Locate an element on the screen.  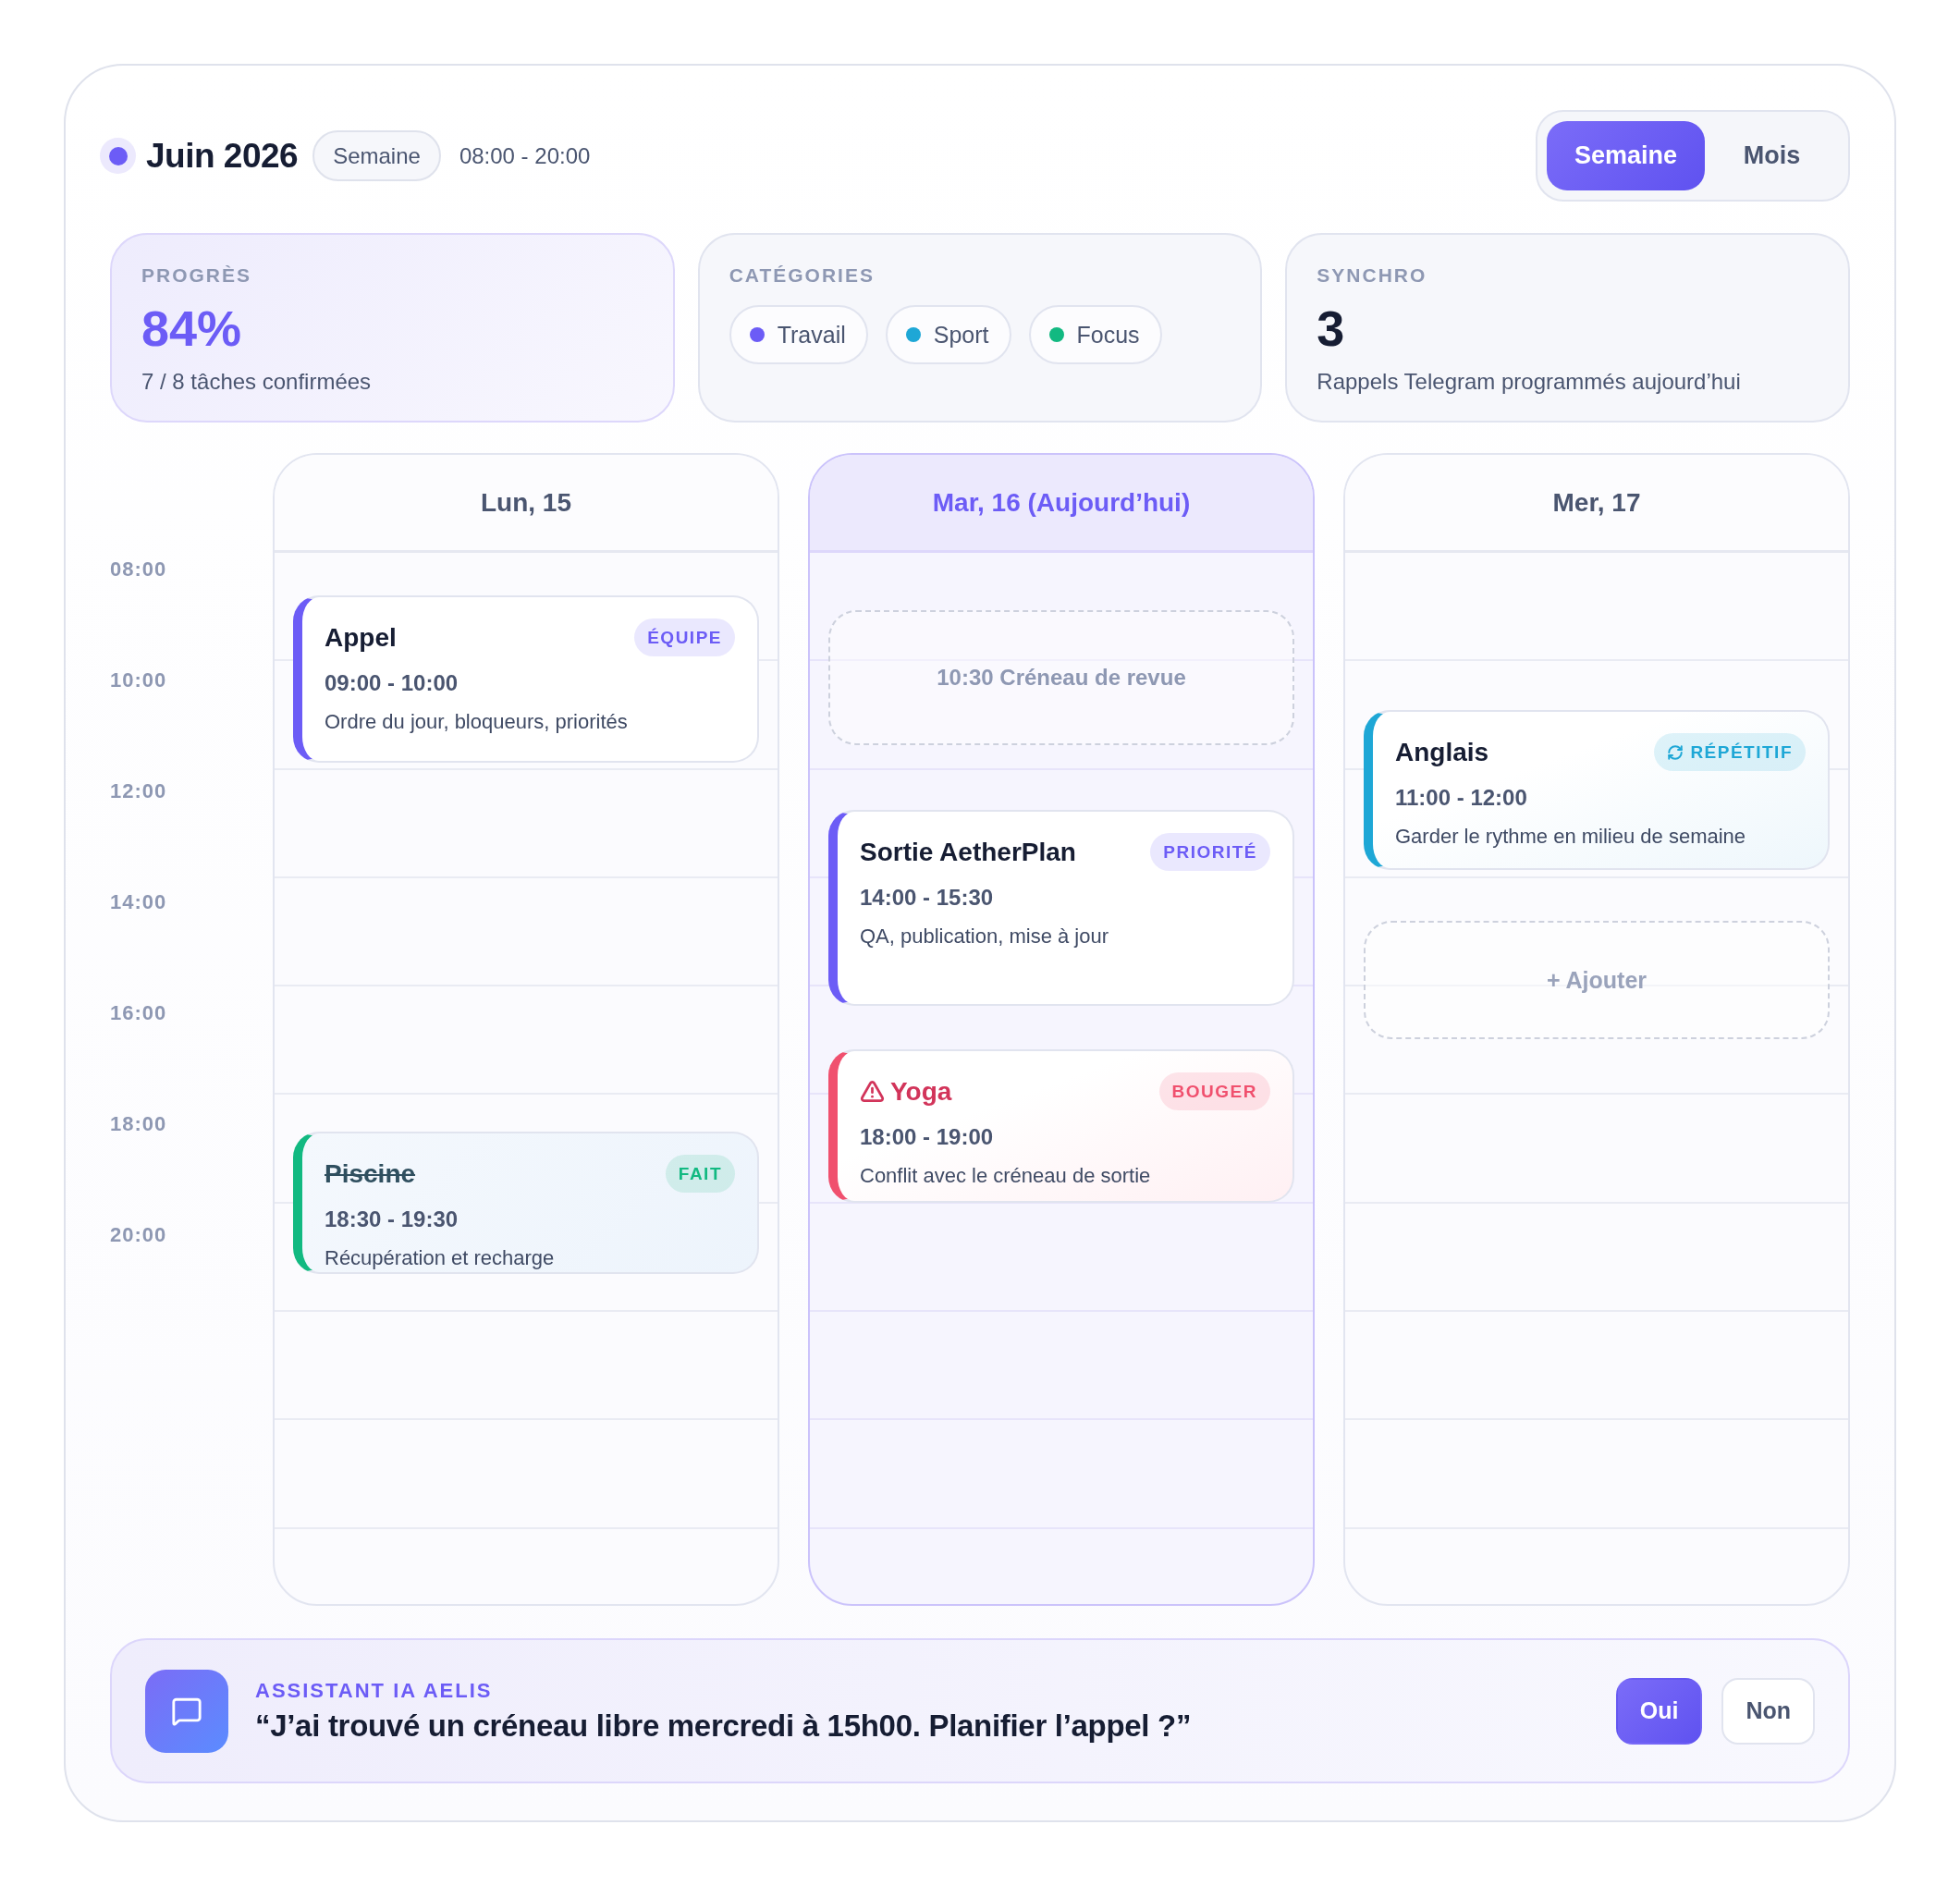
tag-text: RÉPÉTITIF is located at coordinates (1742, 752).